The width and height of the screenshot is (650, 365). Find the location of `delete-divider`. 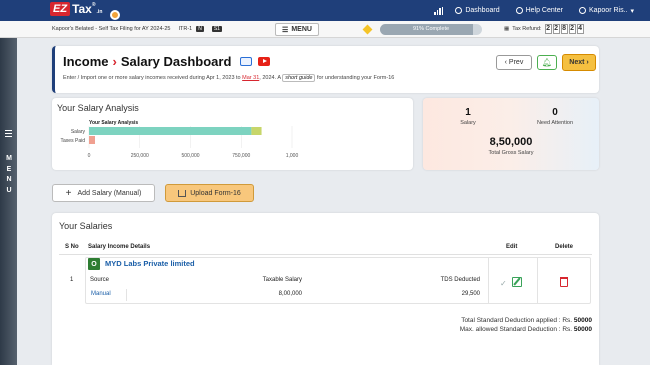

delete-divider is located at coordinates (537, 280).